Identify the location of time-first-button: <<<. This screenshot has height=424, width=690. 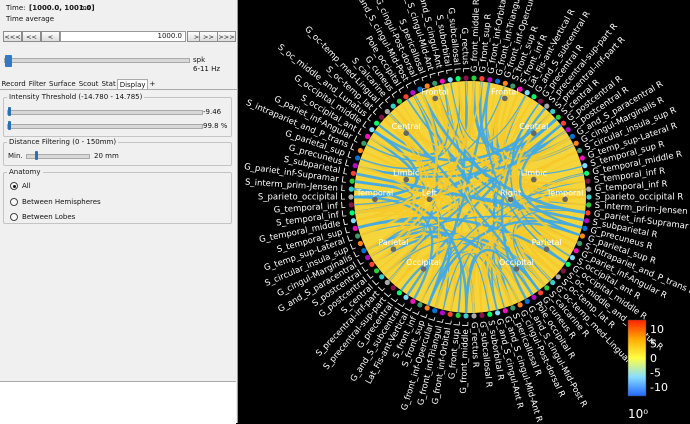
(12, 36).